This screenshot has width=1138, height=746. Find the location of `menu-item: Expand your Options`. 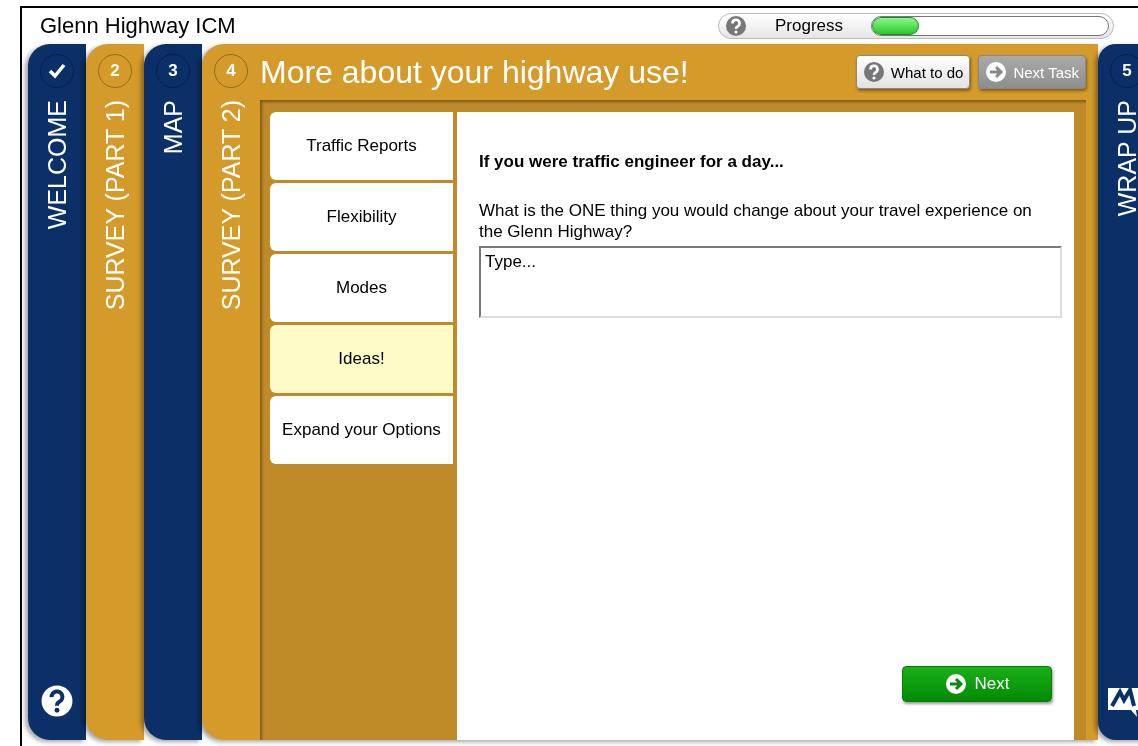

menu-item: Expand your Options is located at coordinates (361, 430).